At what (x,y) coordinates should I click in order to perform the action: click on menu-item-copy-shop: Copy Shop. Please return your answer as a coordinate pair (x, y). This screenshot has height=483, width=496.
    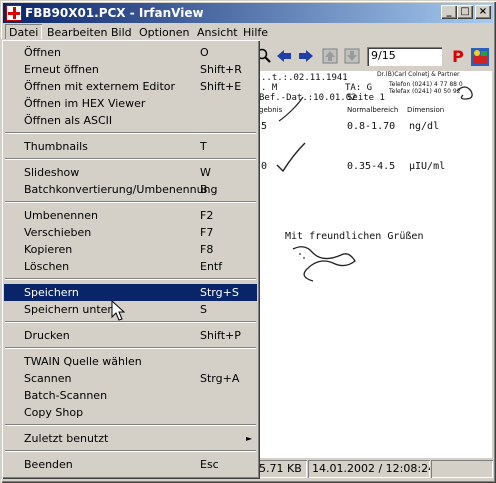
    Looking at the image, I should click on (130, 412).